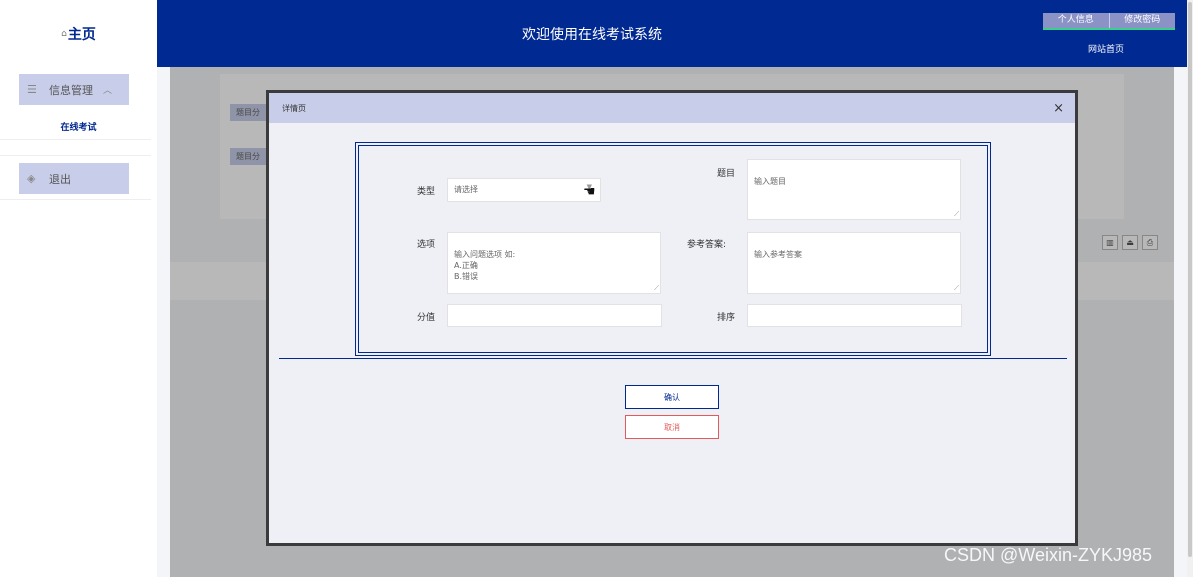 The image size is (1193, 577). I want to click on answer-textarea: 输入参考答案 ⟋, so click(854, 263).